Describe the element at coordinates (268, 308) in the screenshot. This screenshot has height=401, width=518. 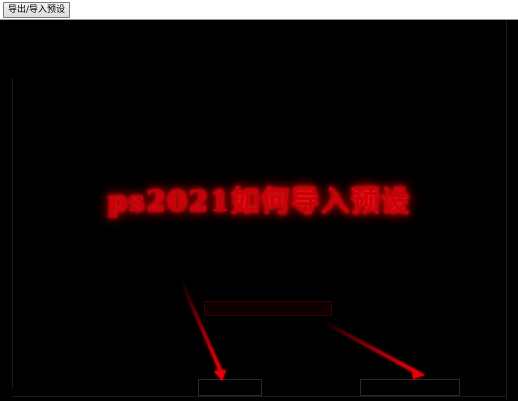
I see `preset-list-highlight` at that location.